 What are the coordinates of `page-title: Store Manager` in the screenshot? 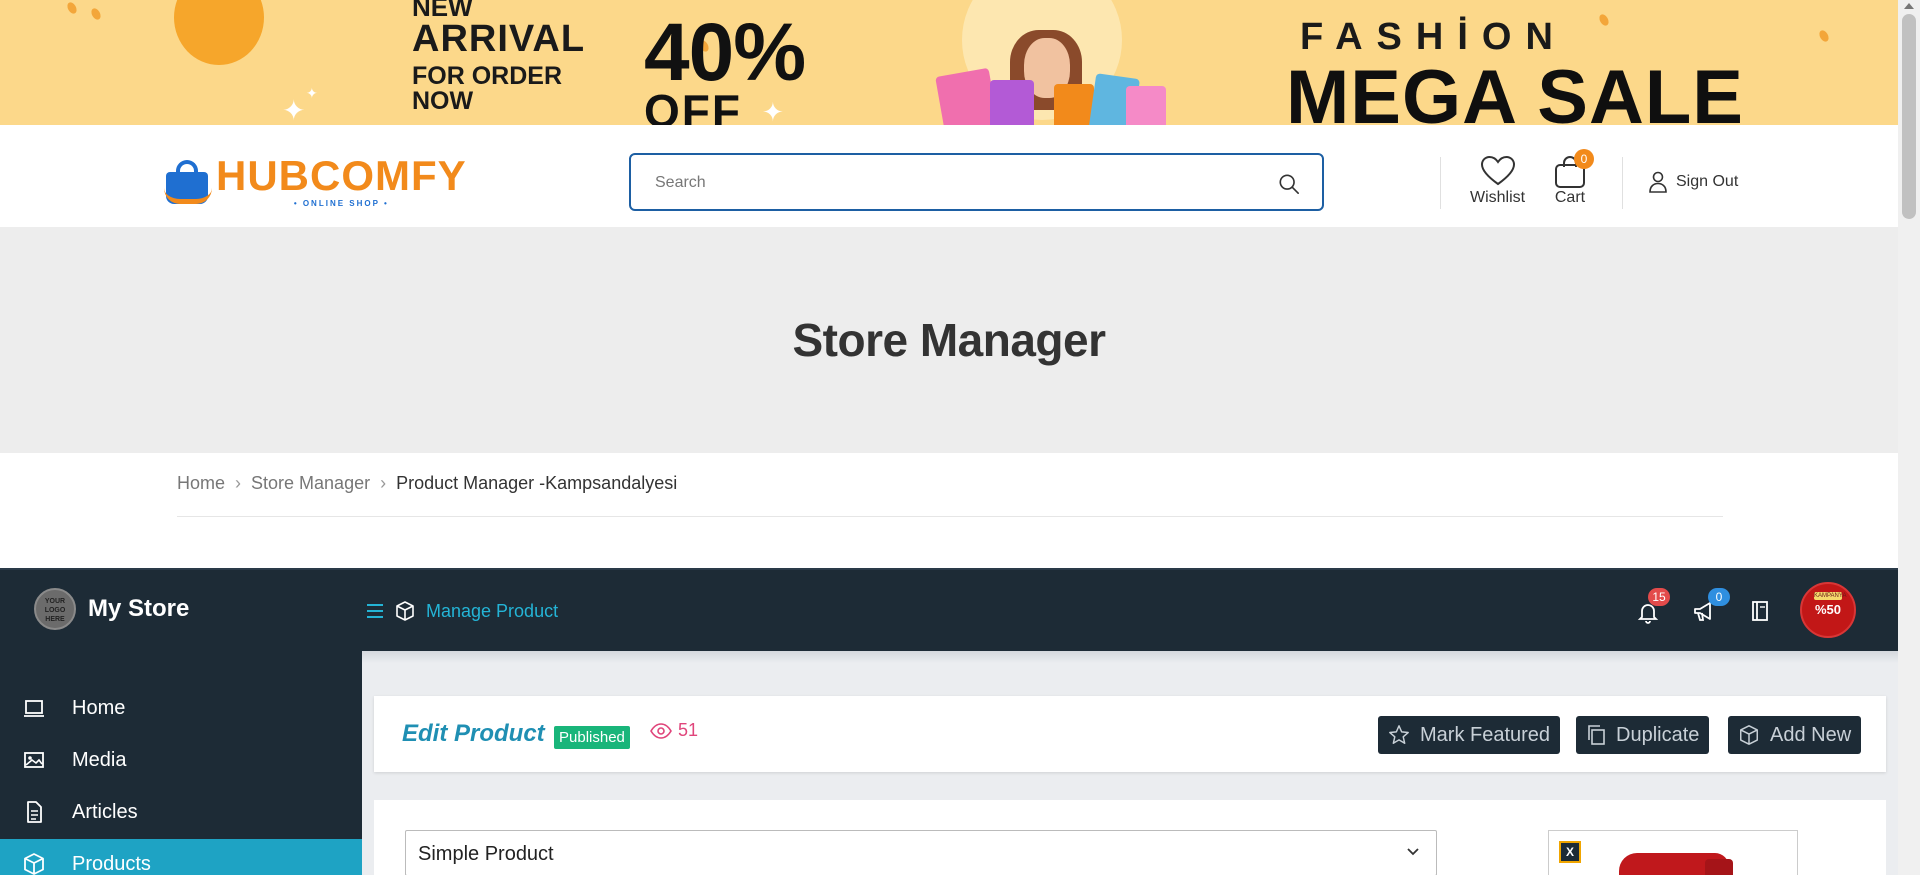 It's located at (949, 340).